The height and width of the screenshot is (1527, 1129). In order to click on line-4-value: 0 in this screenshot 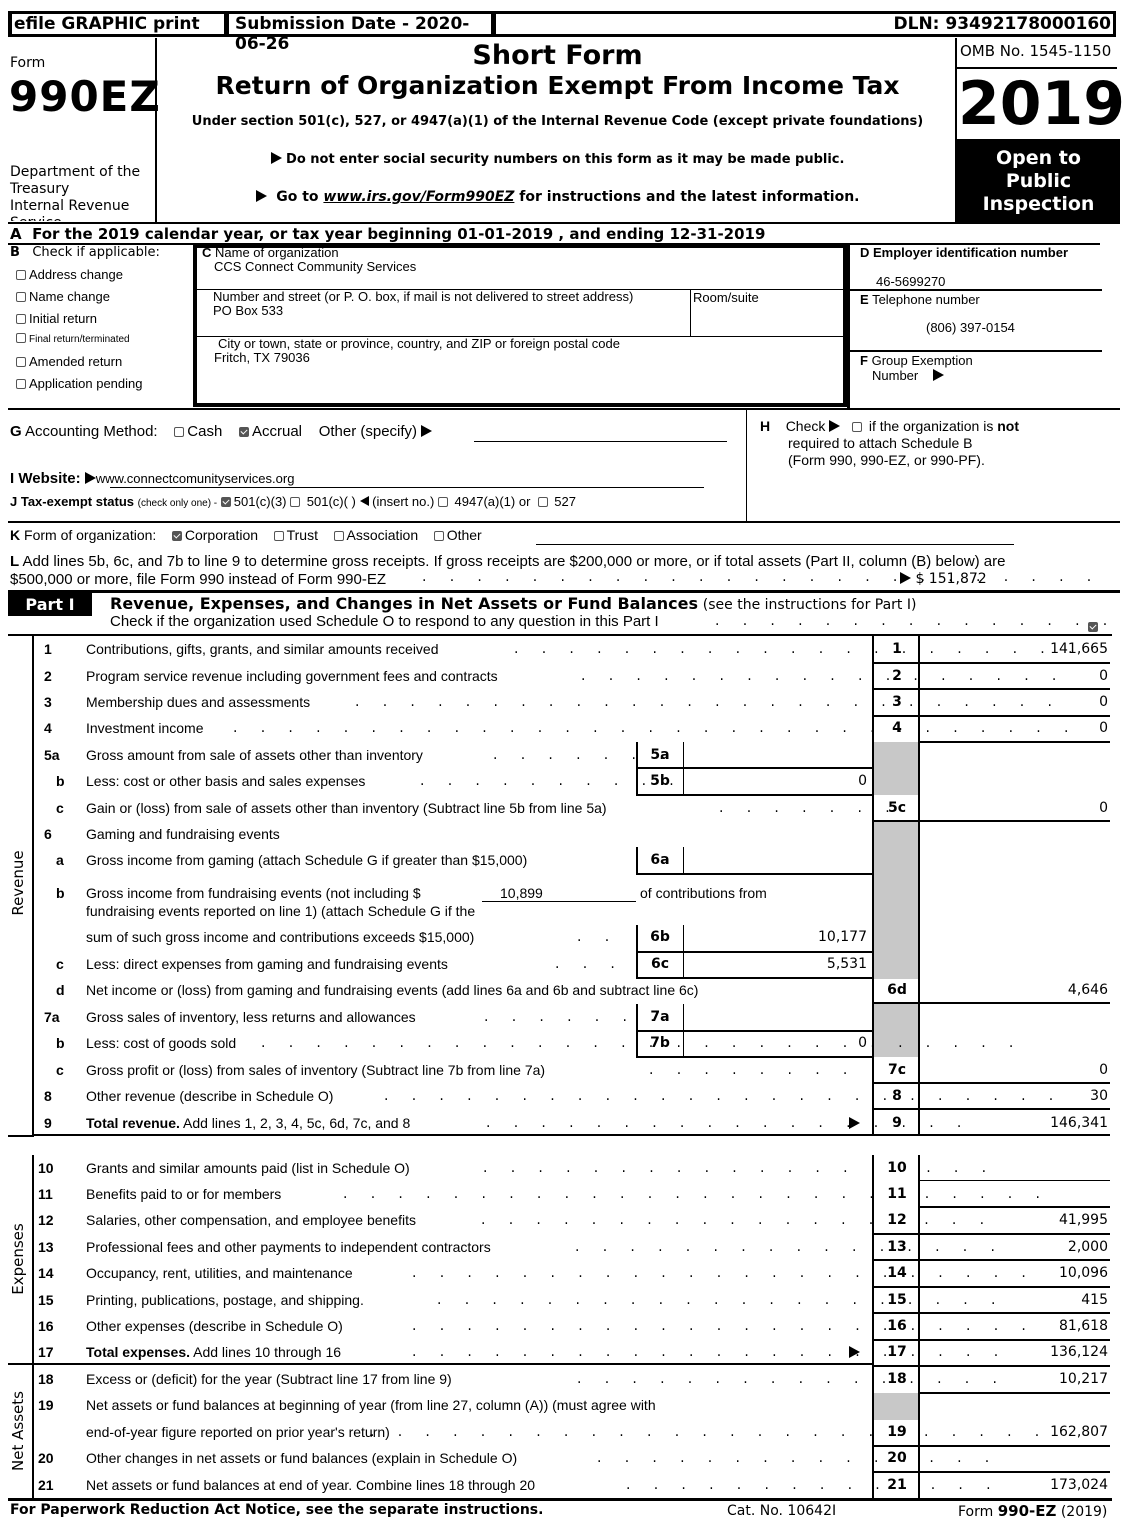, I will do `click(1103, 728)`.